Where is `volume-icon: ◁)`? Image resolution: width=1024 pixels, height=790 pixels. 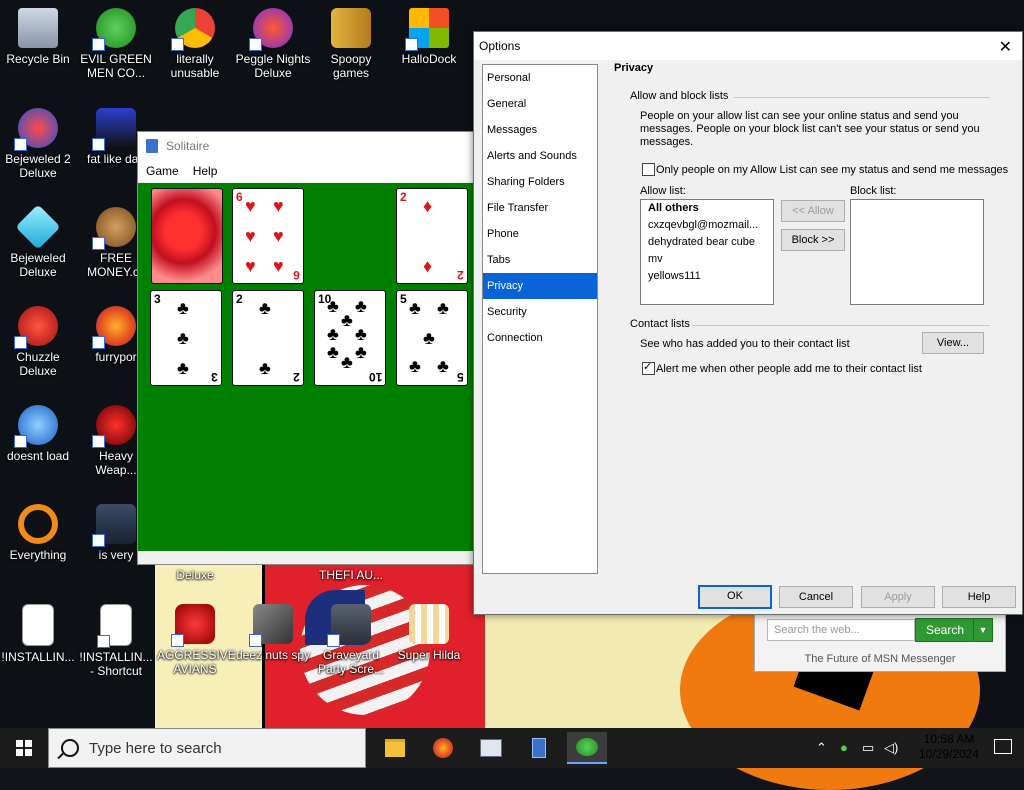 volume-icon: ◁) is located at coordinates (891, 748).